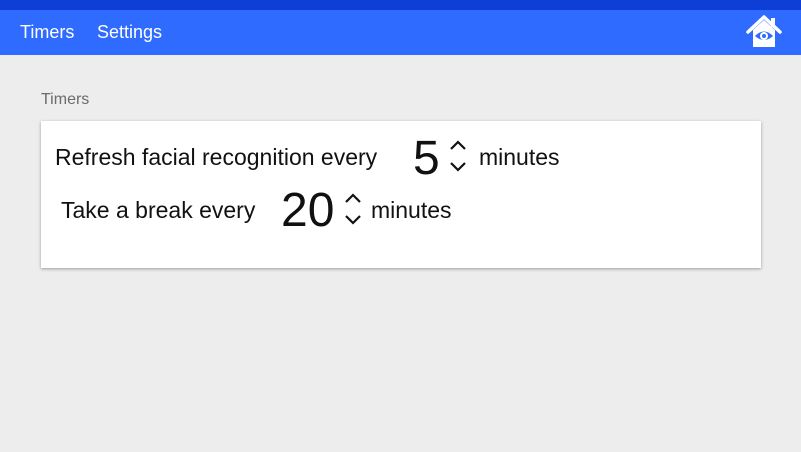  Describe the element at coordinates (400, 5) in the screenshot. I see `top-accent-strip` at that location.